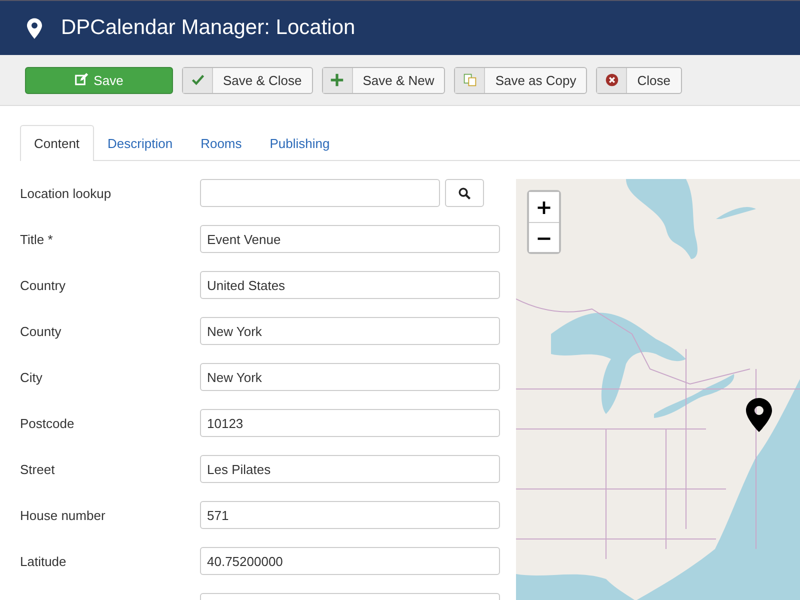 Image resolution: width=800 pixels, height=600 pixels. I want to click on tab: Description, so click(140, 143).